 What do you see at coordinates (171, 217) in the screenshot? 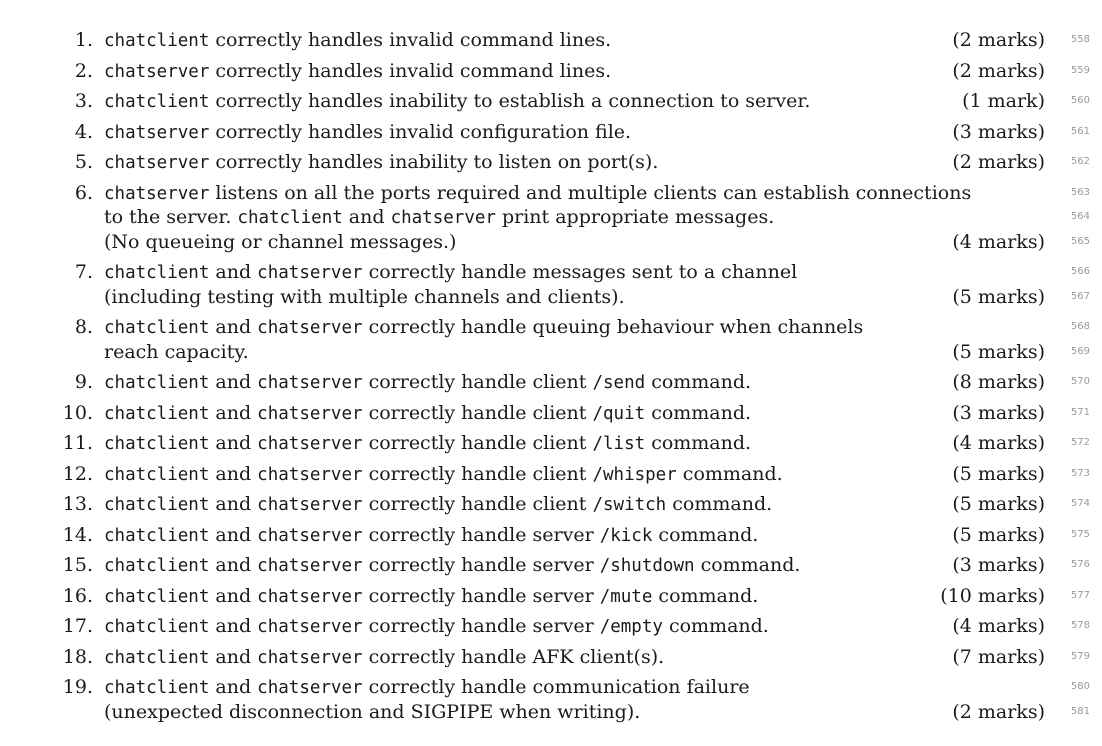
I see `text-segment: to the server.` at bounding box center [171, 217].